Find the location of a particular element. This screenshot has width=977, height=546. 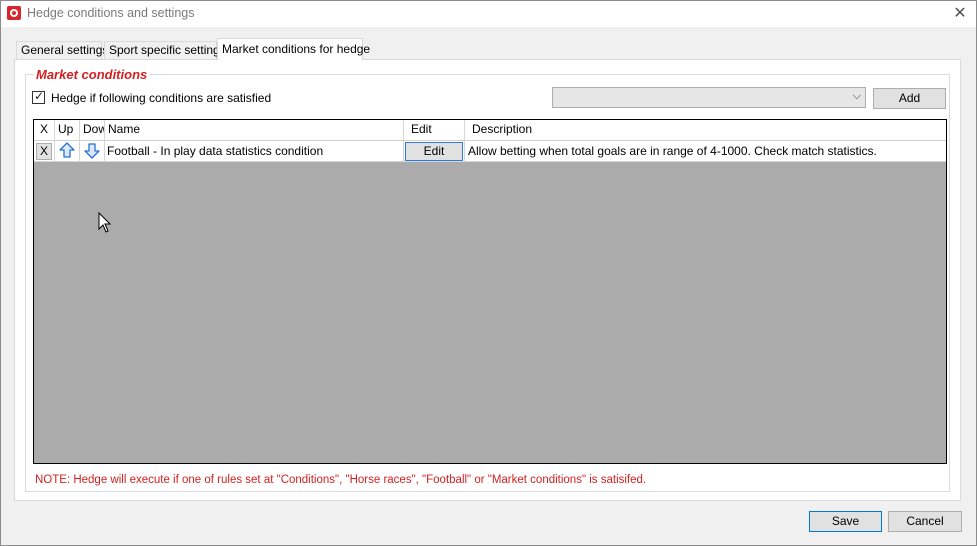

tab-sport-specific-settings: Sport specific settings is located at coordinates (165, 50).